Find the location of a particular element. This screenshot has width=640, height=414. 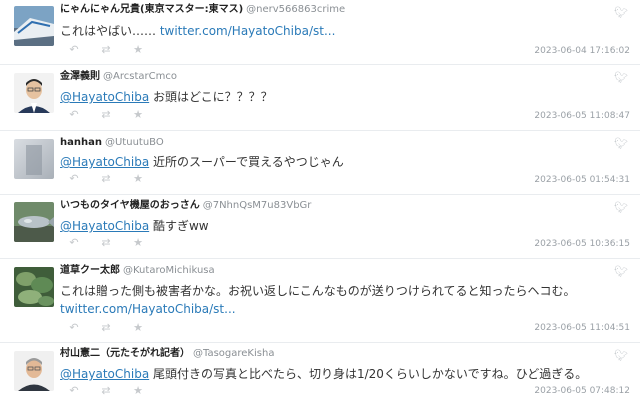

author-display-name: 村山憲二（元たそがれ記者） is located at coordinates (125, 353).